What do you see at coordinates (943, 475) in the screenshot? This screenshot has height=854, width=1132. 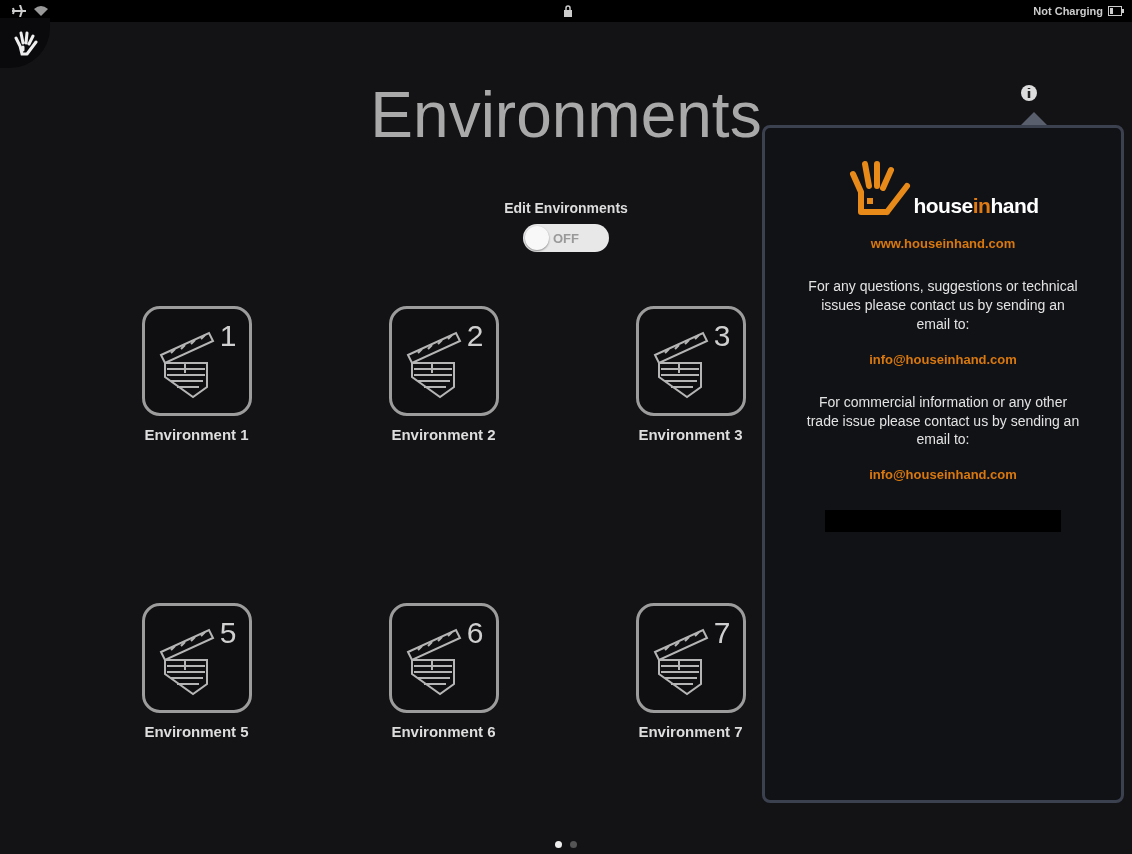 I see `commercial-email-link: info@houseinhand.com` at bounding box center [943, 475].